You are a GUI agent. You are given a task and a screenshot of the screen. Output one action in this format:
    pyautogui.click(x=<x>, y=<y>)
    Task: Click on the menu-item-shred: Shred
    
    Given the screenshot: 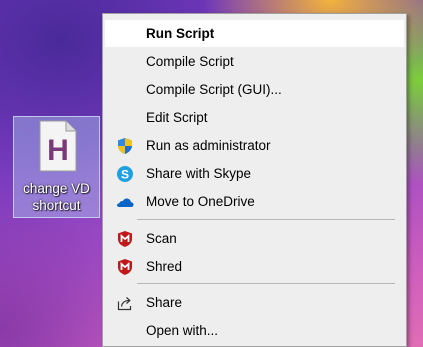 What is the action you would take?
    pyautogui.click(x=254, y=266)
    